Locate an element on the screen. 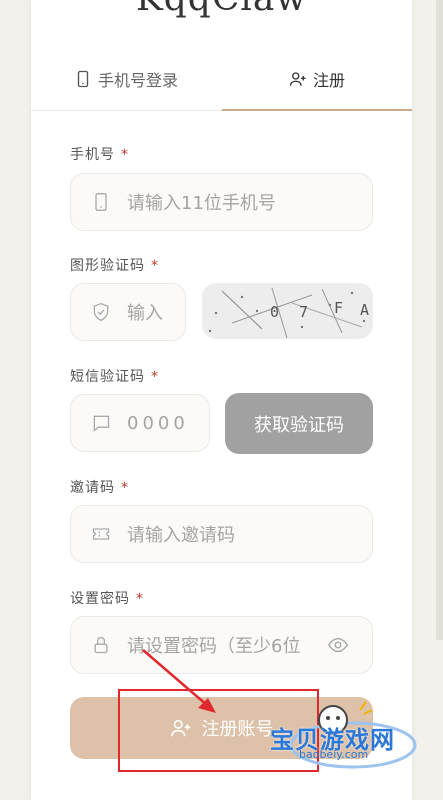  annotation-arrow is located at coordinates (179, 681).